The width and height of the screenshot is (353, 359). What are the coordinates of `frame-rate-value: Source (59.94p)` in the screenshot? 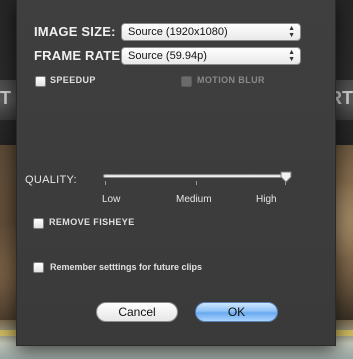 It's located at (167, 56).